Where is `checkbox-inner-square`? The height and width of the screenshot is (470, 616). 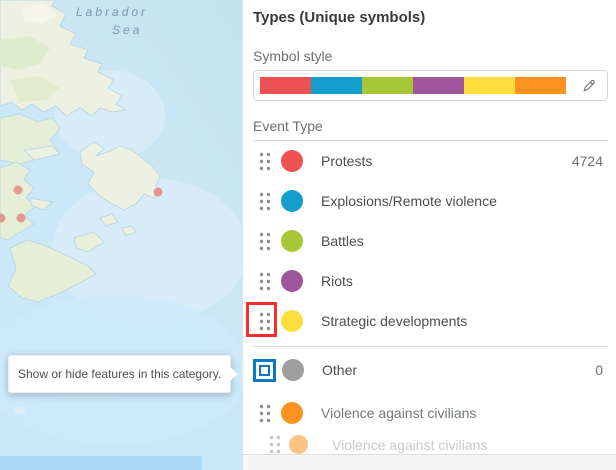
checkbox-inner-square is located at coordinates (264, 370).